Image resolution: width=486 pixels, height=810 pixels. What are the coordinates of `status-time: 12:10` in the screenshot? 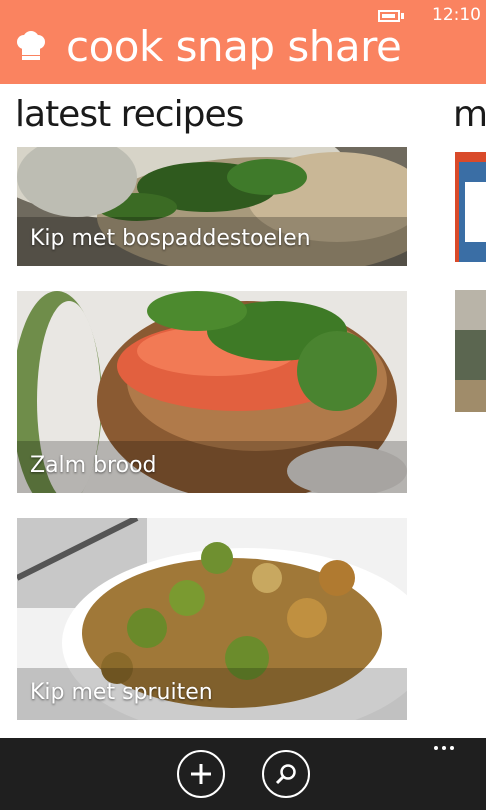 It's located at (456, 15).